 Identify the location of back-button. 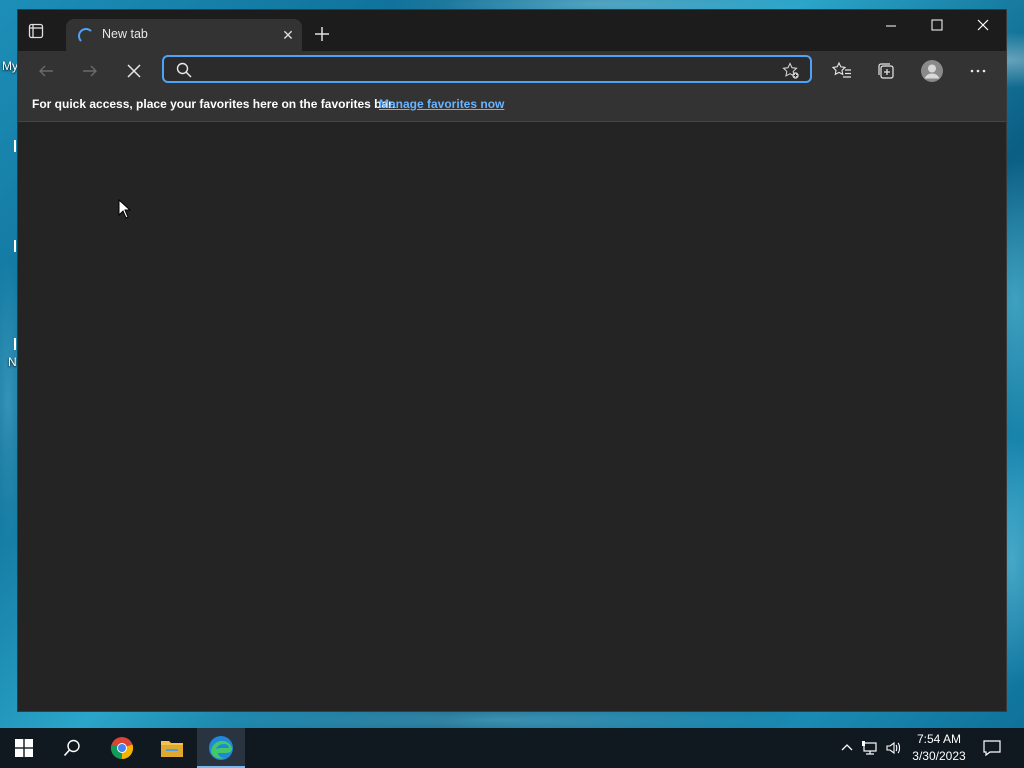
(46, 71).